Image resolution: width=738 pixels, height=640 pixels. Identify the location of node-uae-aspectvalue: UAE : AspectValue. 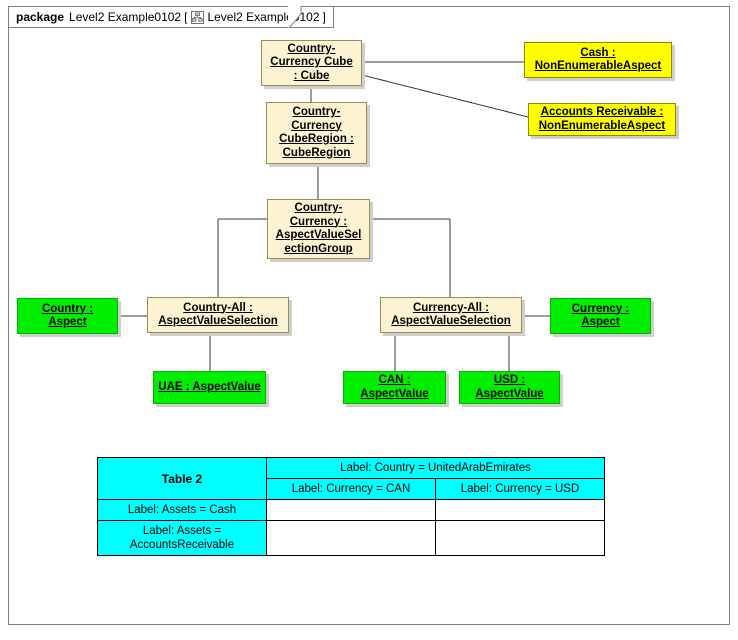
(209, 387).